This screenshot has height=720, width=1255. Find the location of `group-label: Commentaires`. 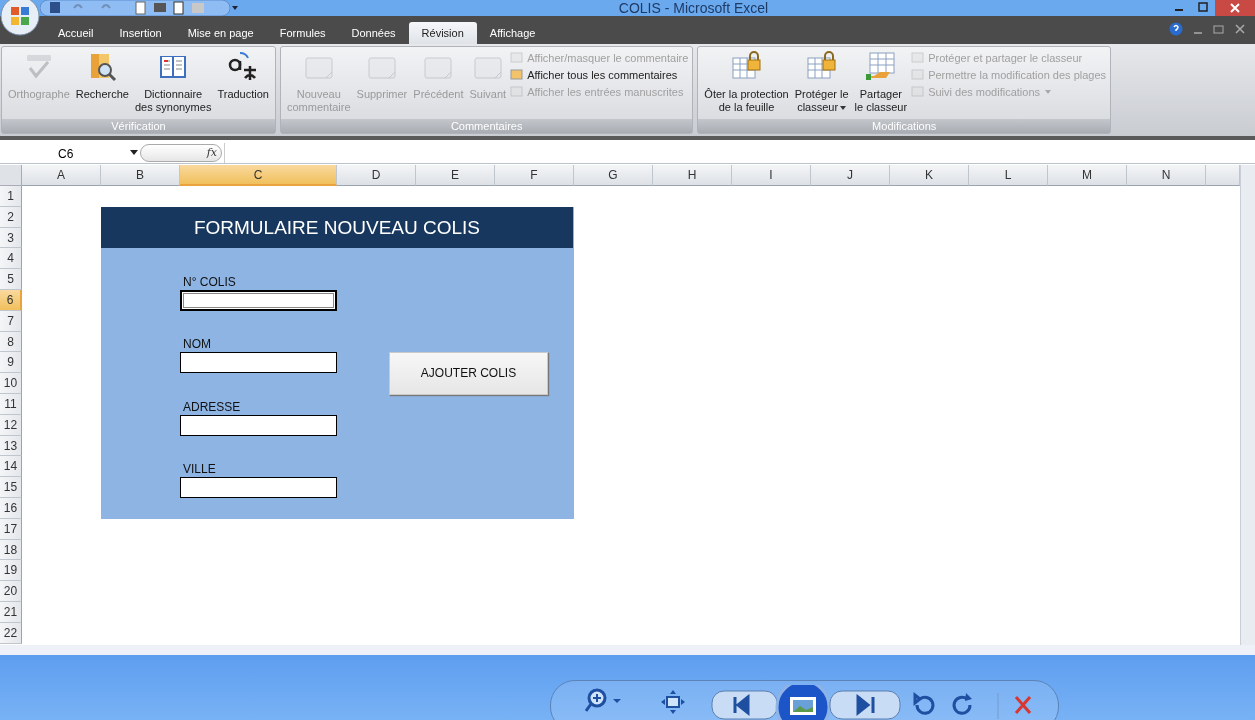

group-label: Commentaires is located at coordinates (486, 126).